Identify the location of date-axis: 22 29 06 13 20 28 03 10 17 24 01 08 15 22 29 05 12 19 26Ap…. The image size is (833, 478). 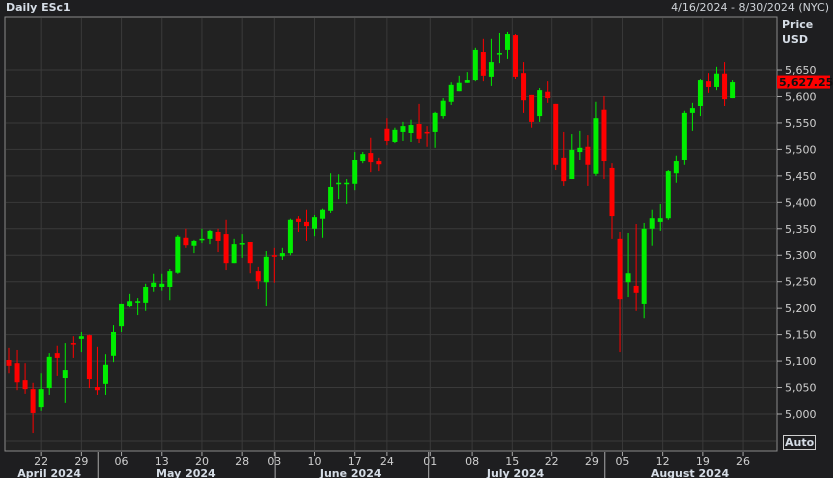
(383, 465).